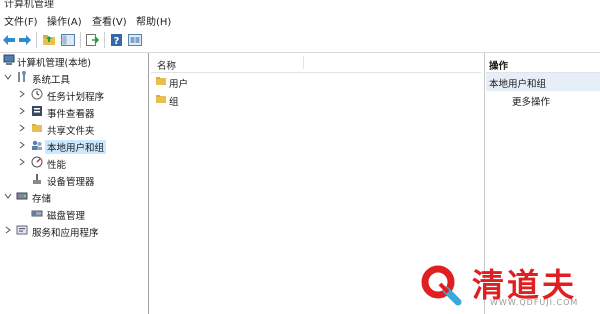 The width and height of the screenshot is (600, 314). Describe the element at coordinates (71, 131) in the screenshot. I see `tree-label: 共享文件夹` at that location.